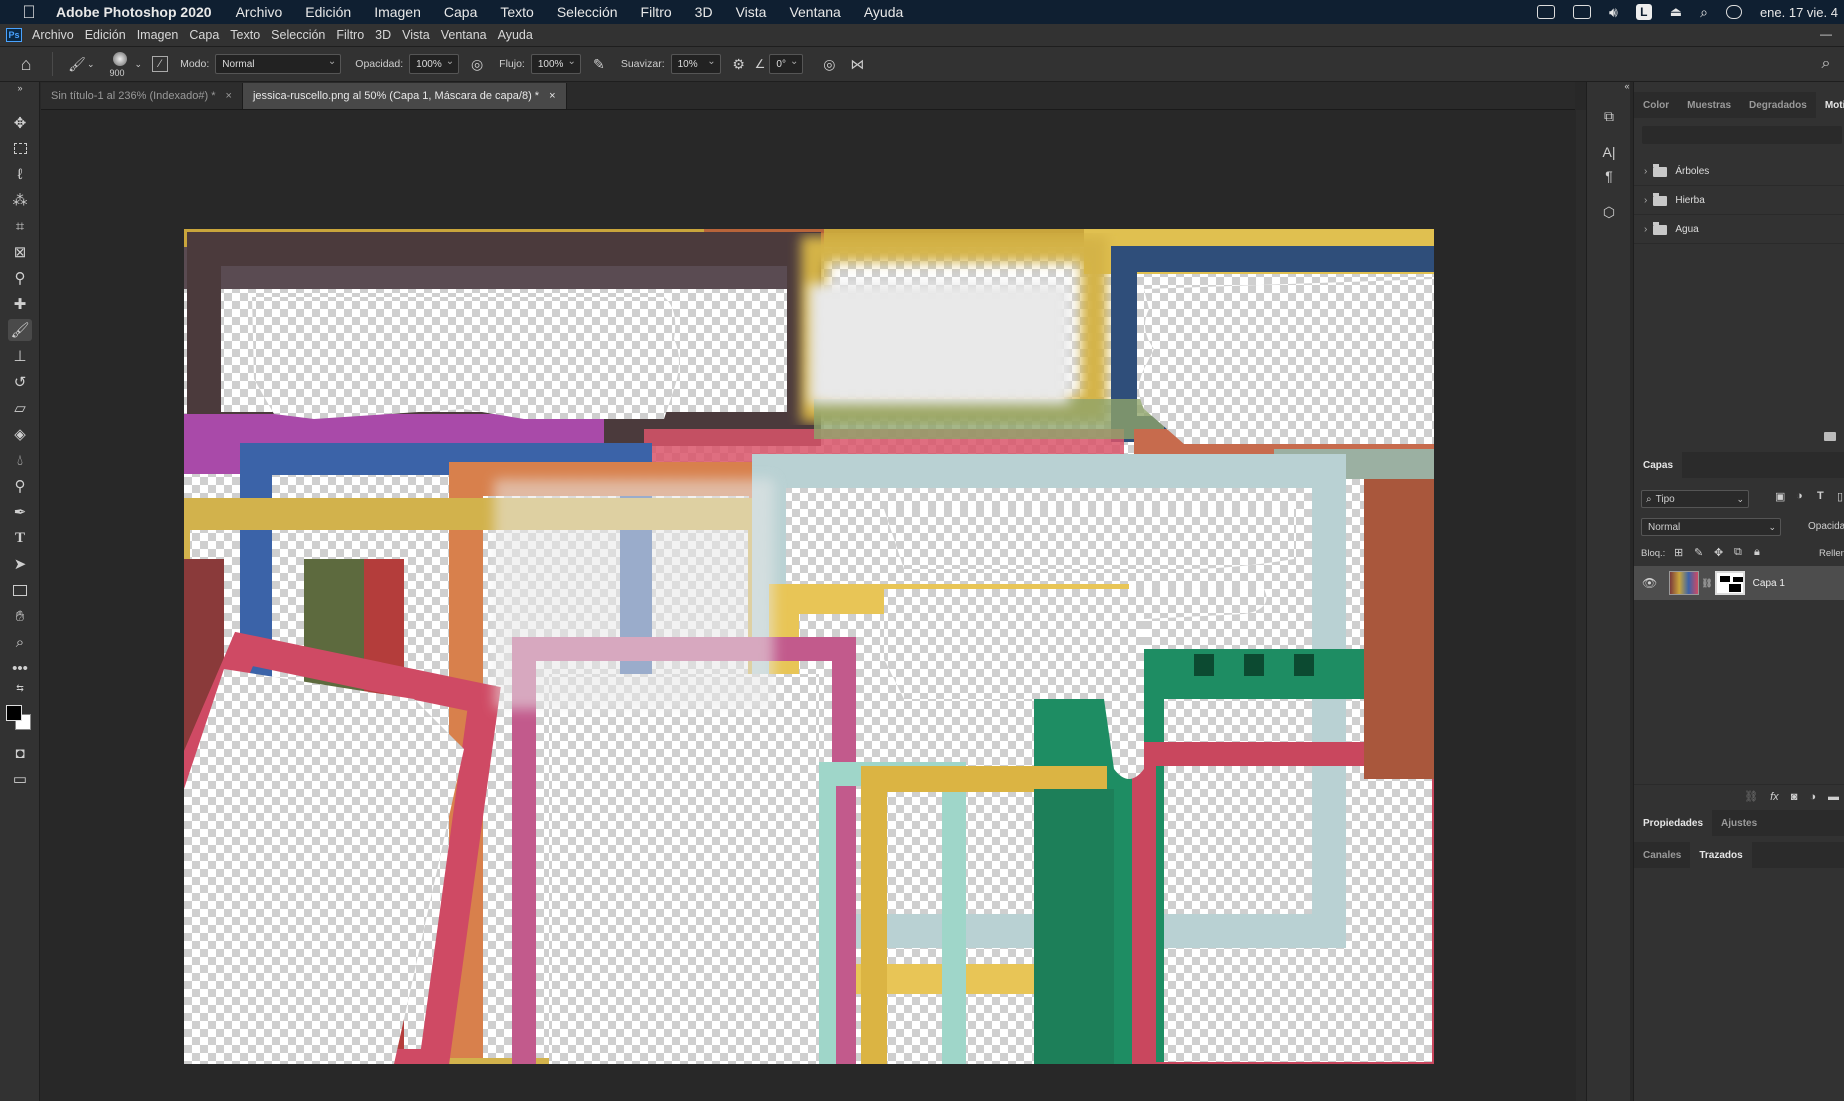 This screenshot has width=1844, height=1101. What do you see at coordinates (1774, 797) in the screenshot?
I see `fx-icon: fx` at bounding box center [1774, 797].